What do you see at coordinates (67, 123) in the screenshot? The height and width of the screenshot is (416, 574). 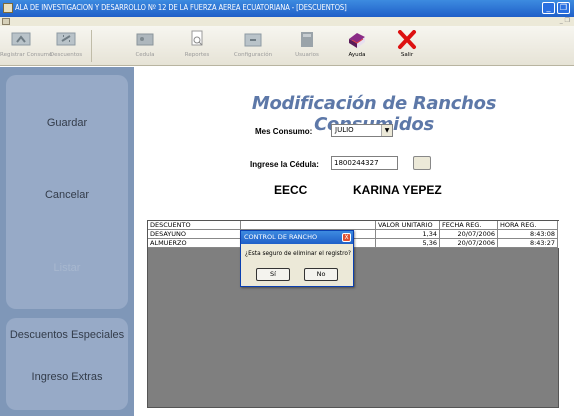 I see `save-button: Guardar` at bounding box center [67, 123].